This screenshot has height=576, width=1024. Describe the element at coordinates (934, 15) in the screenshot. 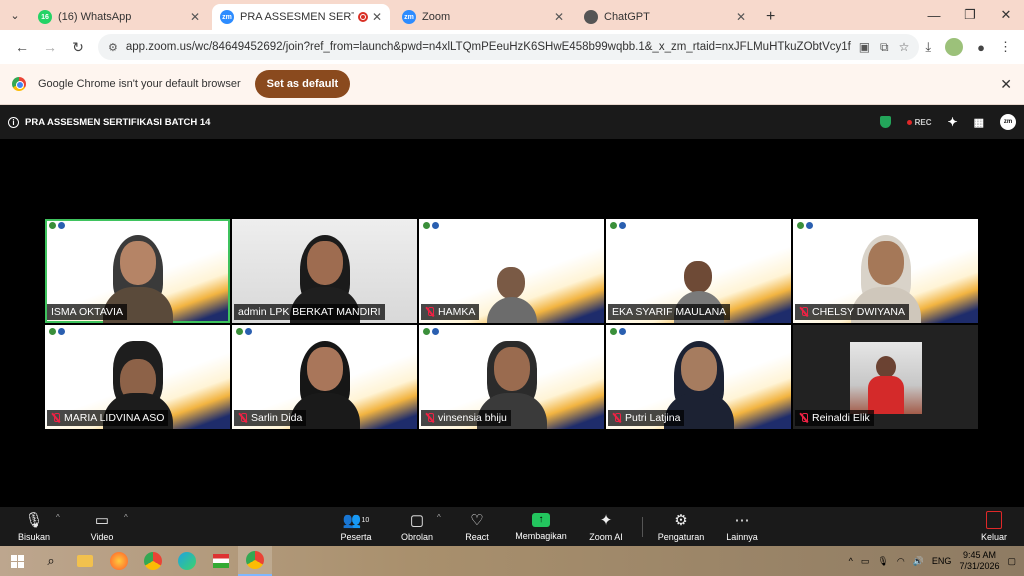

I see `minimize-icon: —` at that location.